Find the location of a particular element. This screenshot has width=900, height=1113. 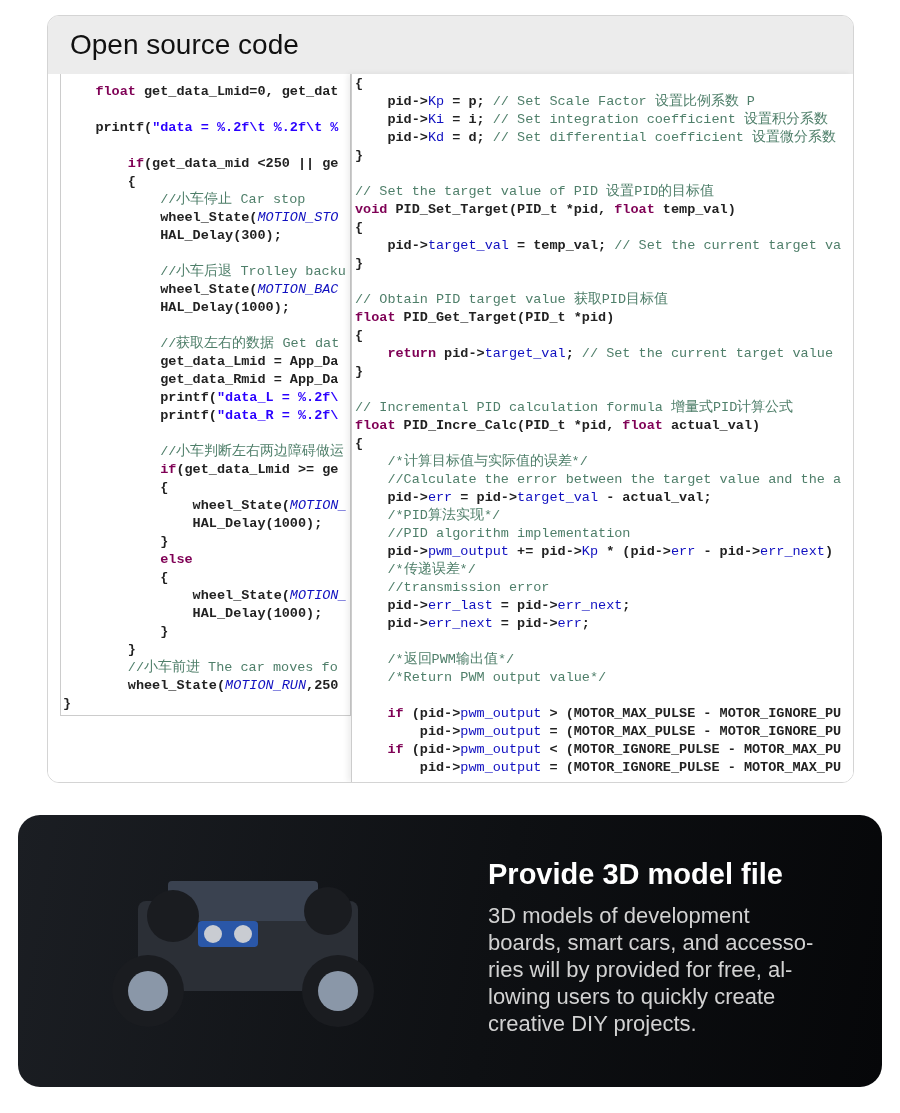

code-line: //PID algorithm implementation is located at coordinates (508, 534).